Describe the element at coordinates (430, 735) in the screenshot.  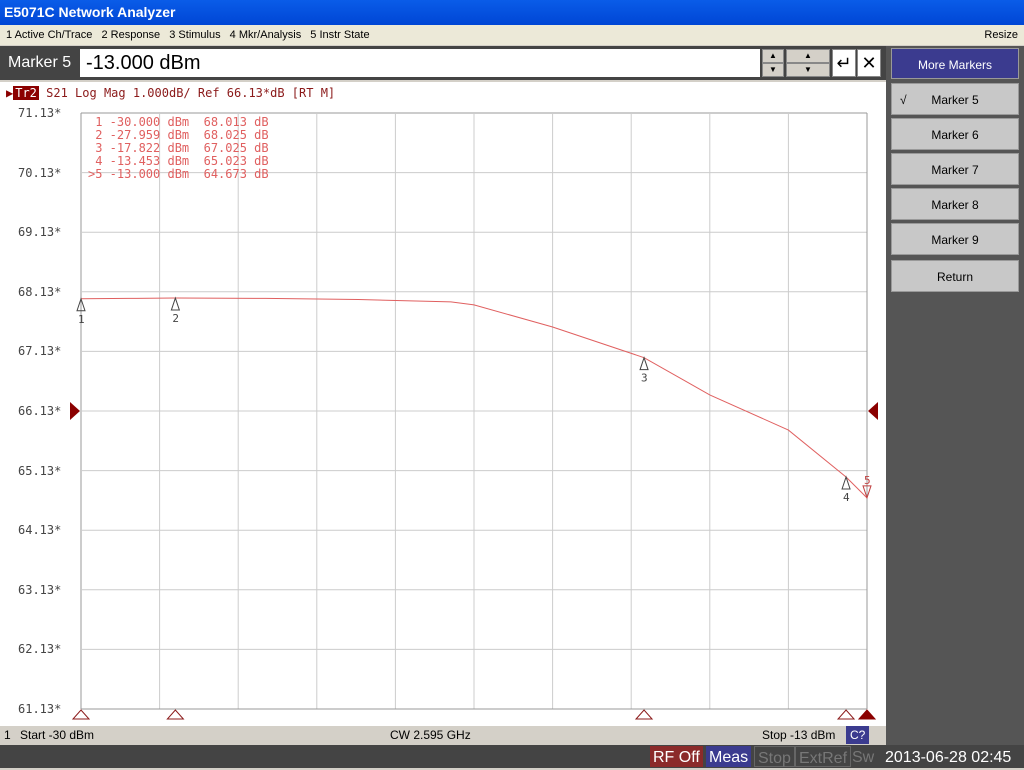
I see `cw-value: CW 2.595 GHz` at that location.